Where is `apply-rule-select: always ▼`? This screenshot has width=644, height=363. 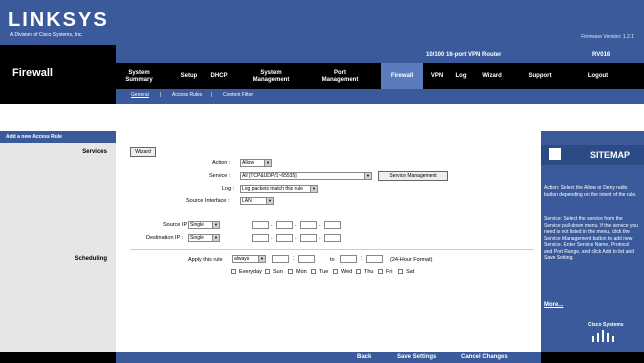 apply-rule-select: always ▼ is located at coordinates (249, 259).